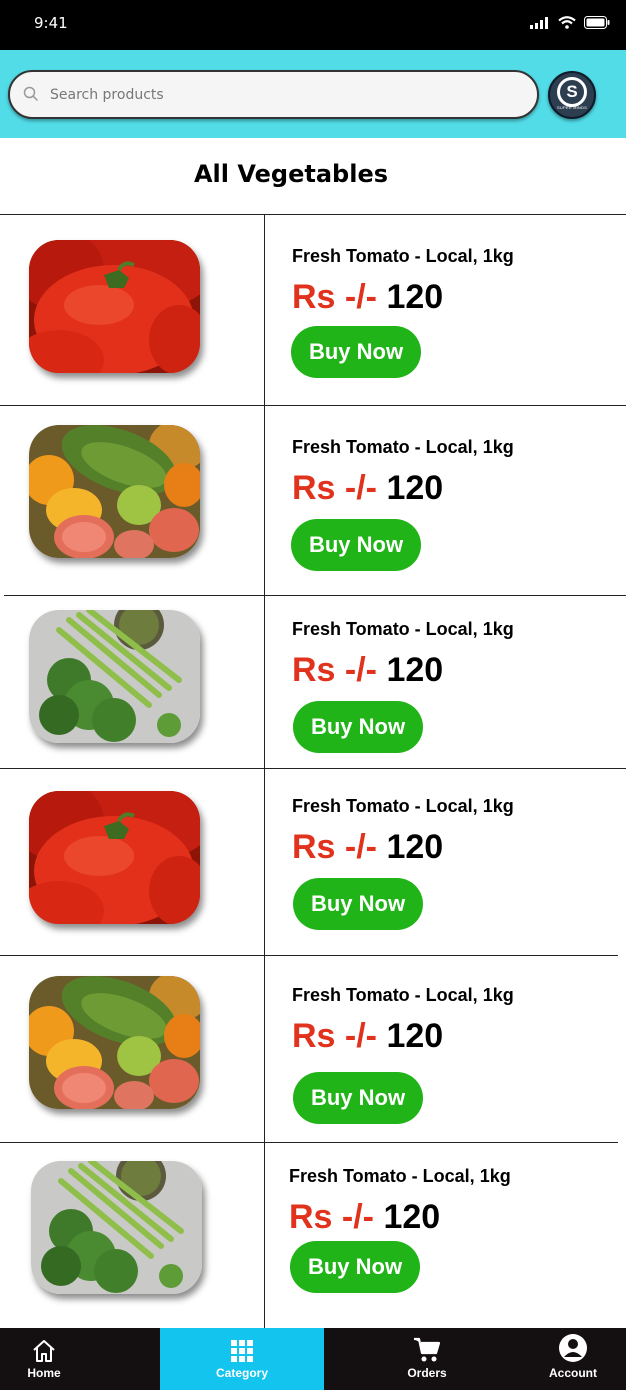 This screenshot has width=626, height=1390. What do you see at coordinates (44, 1351) in the screenshot?
I see `home-icon` at bounding box center [44, 1351].